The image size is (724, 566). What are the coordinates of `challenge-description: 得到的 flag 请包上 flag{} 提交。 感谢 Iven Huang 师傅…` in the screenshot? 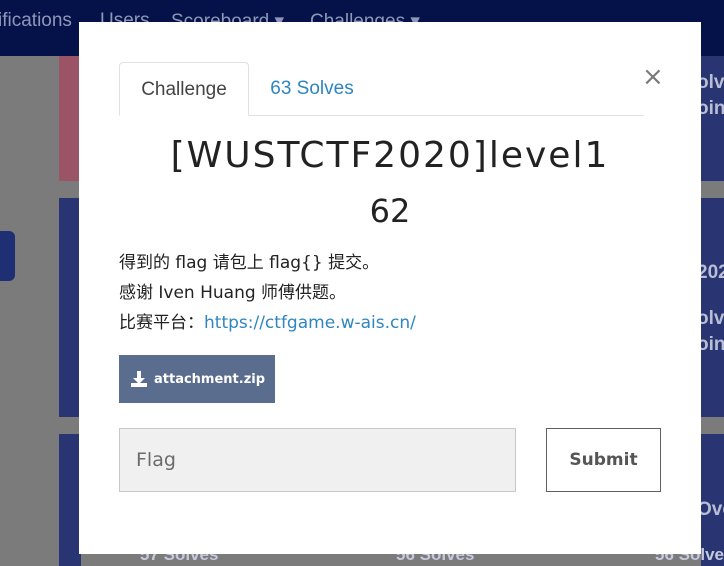 It's located at (389, 293).